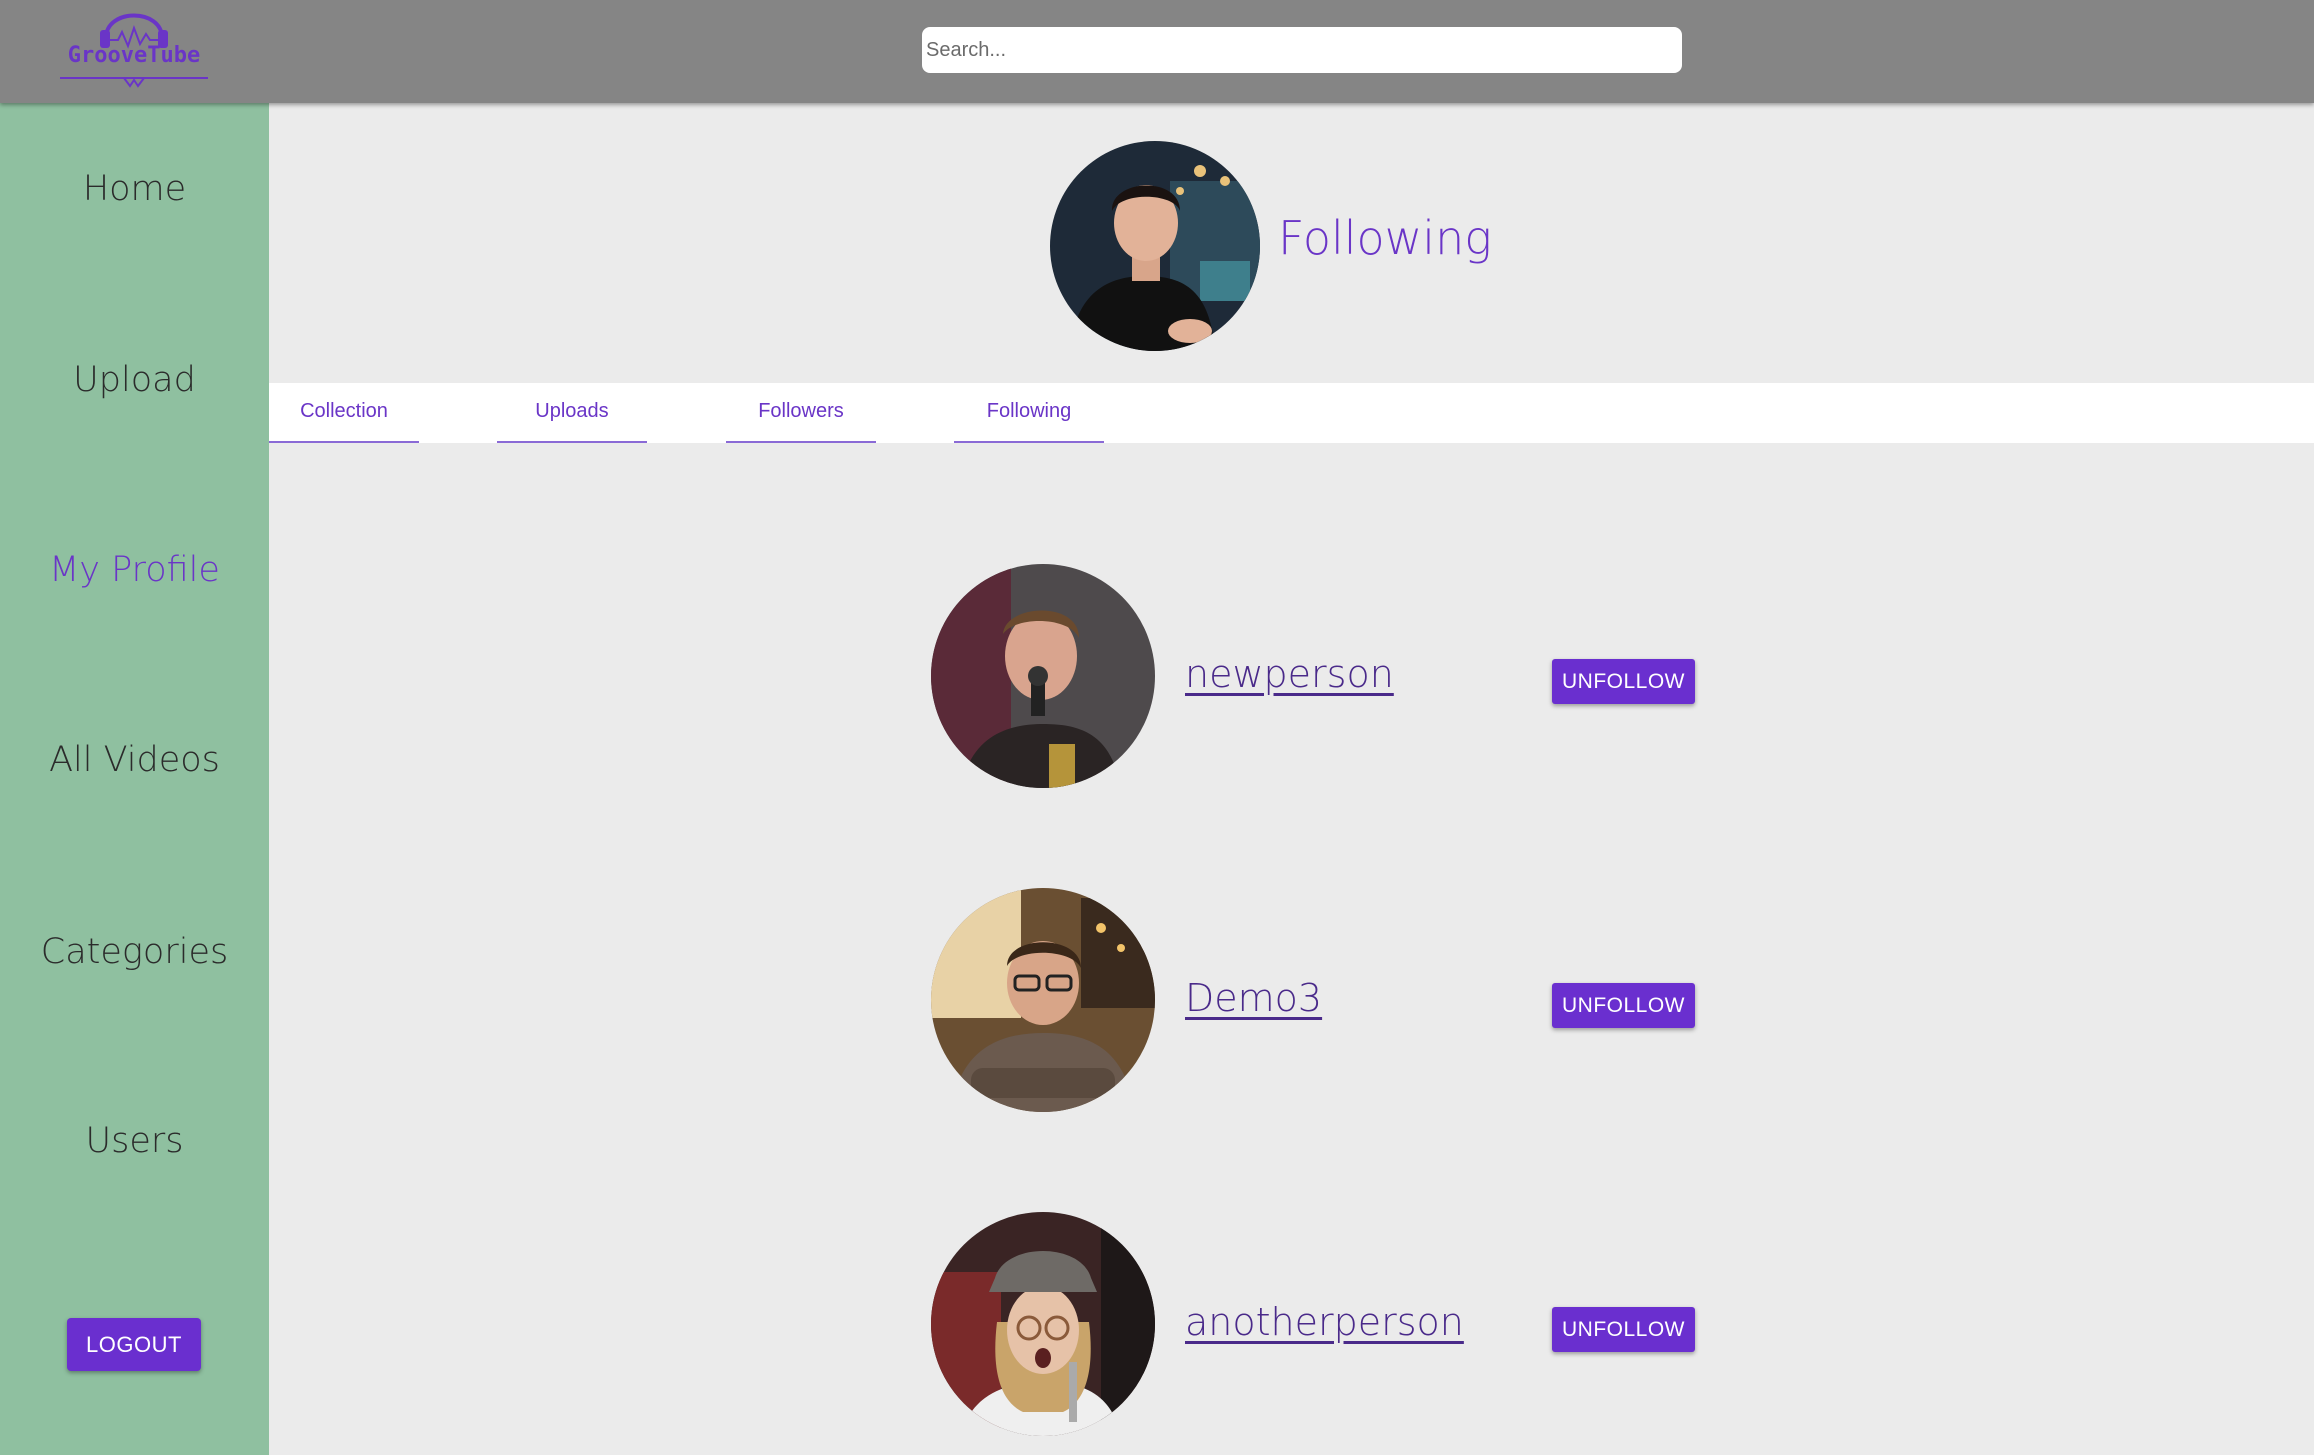  Describe the element at coordinates (134, 952) in the screenshot. I see `sidebar-item-categories: Categories` at that location.